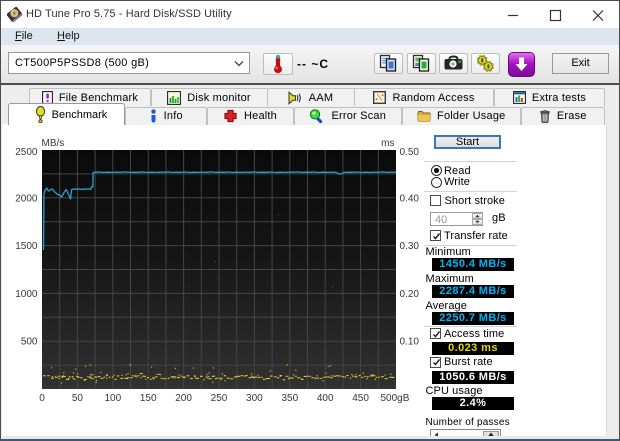  I want to click on svg-text: 1000, so click(26, 294).